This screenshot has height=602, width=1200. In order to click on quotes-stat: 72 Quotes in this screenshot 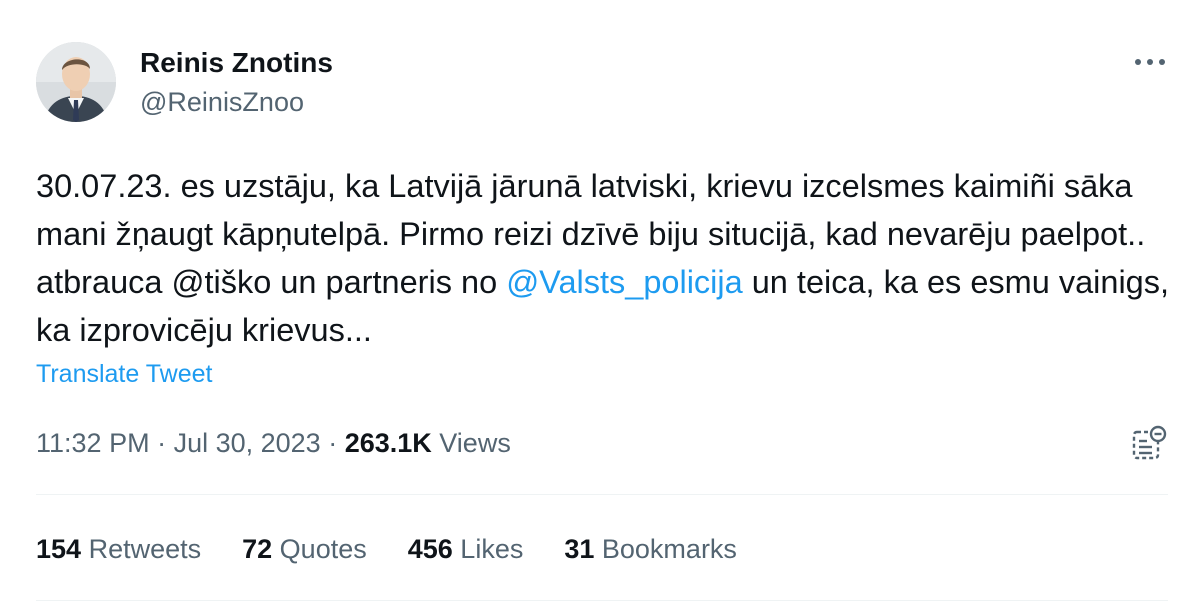, I will do `click(304, 549)`.